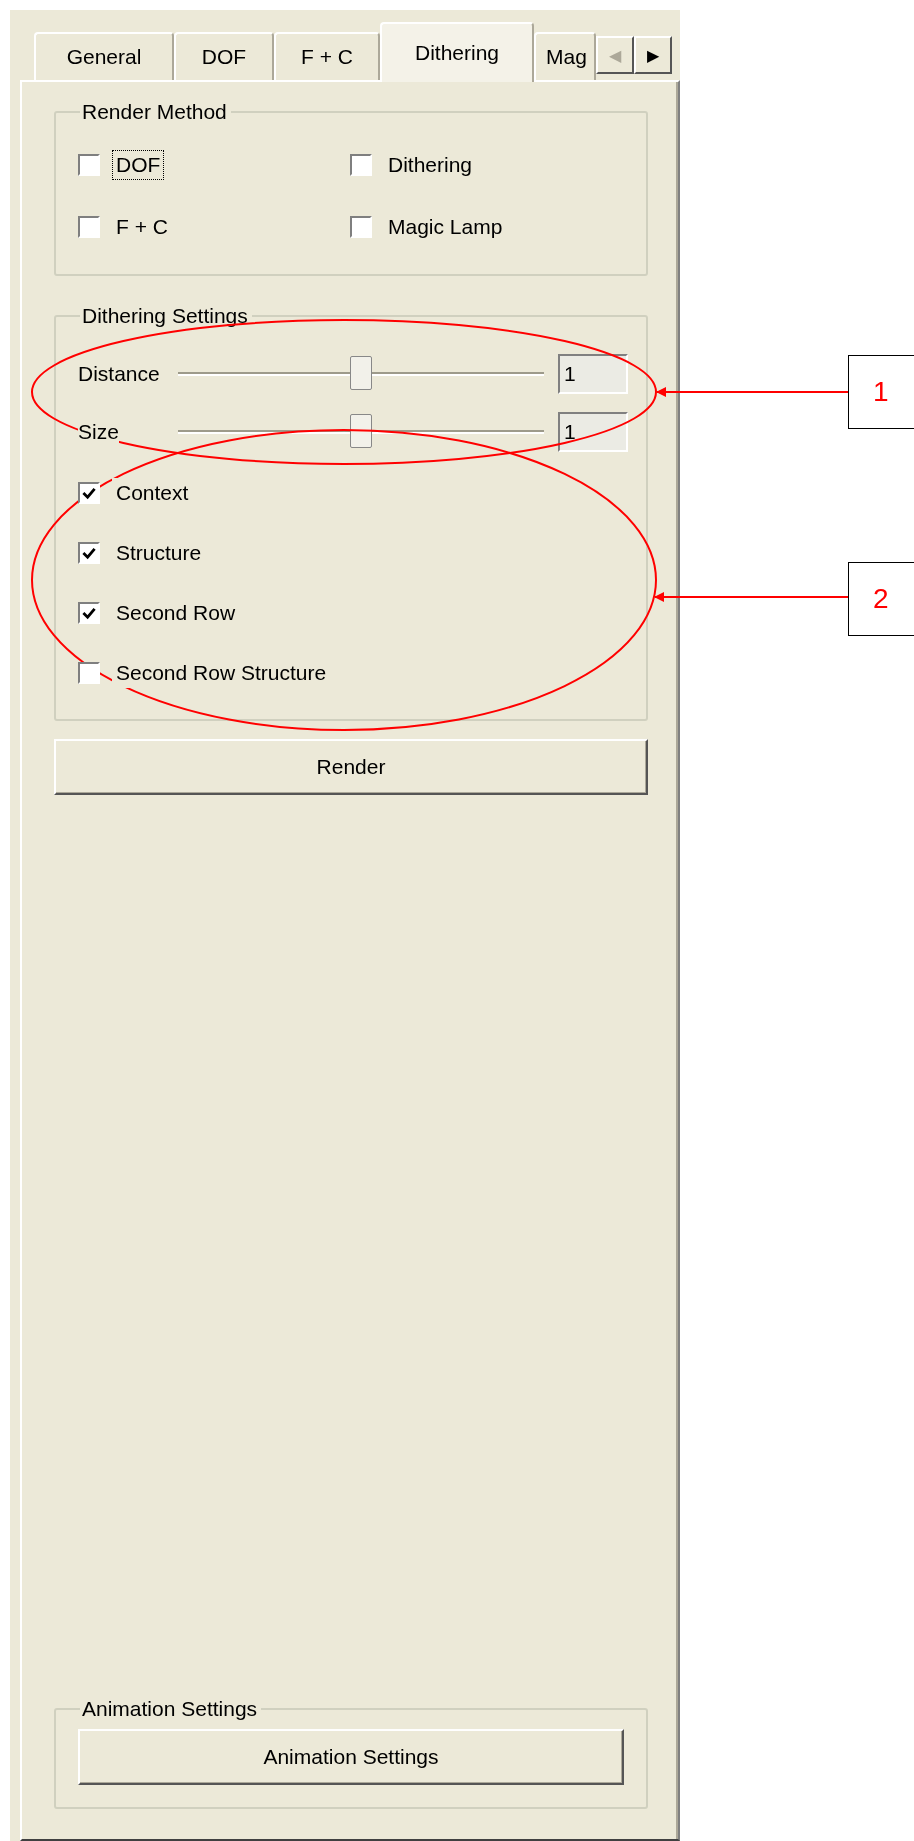 This screenshot has height=1841, width=914. Describe the element at coordinates (351, 1757) in the screenshot. I see `animation-settings-button: Animation Settings` at that location.